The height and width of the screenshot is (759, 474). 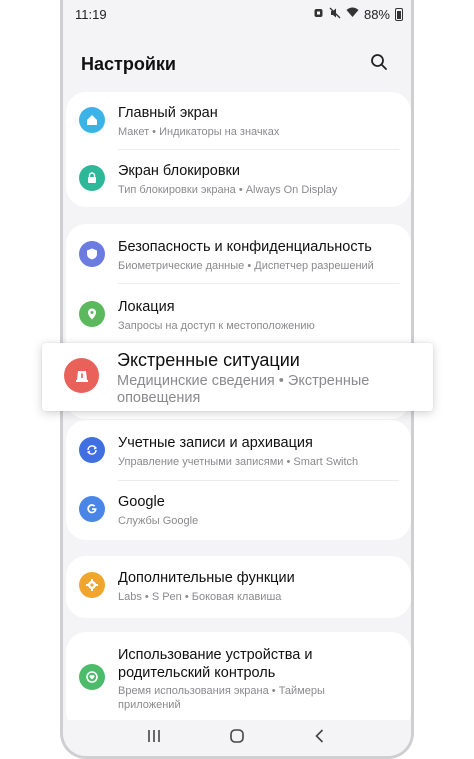 What do you see at coordinates (92, 254) in the screenshot?
I see `shield-icon` at bounding box center [92, 254].